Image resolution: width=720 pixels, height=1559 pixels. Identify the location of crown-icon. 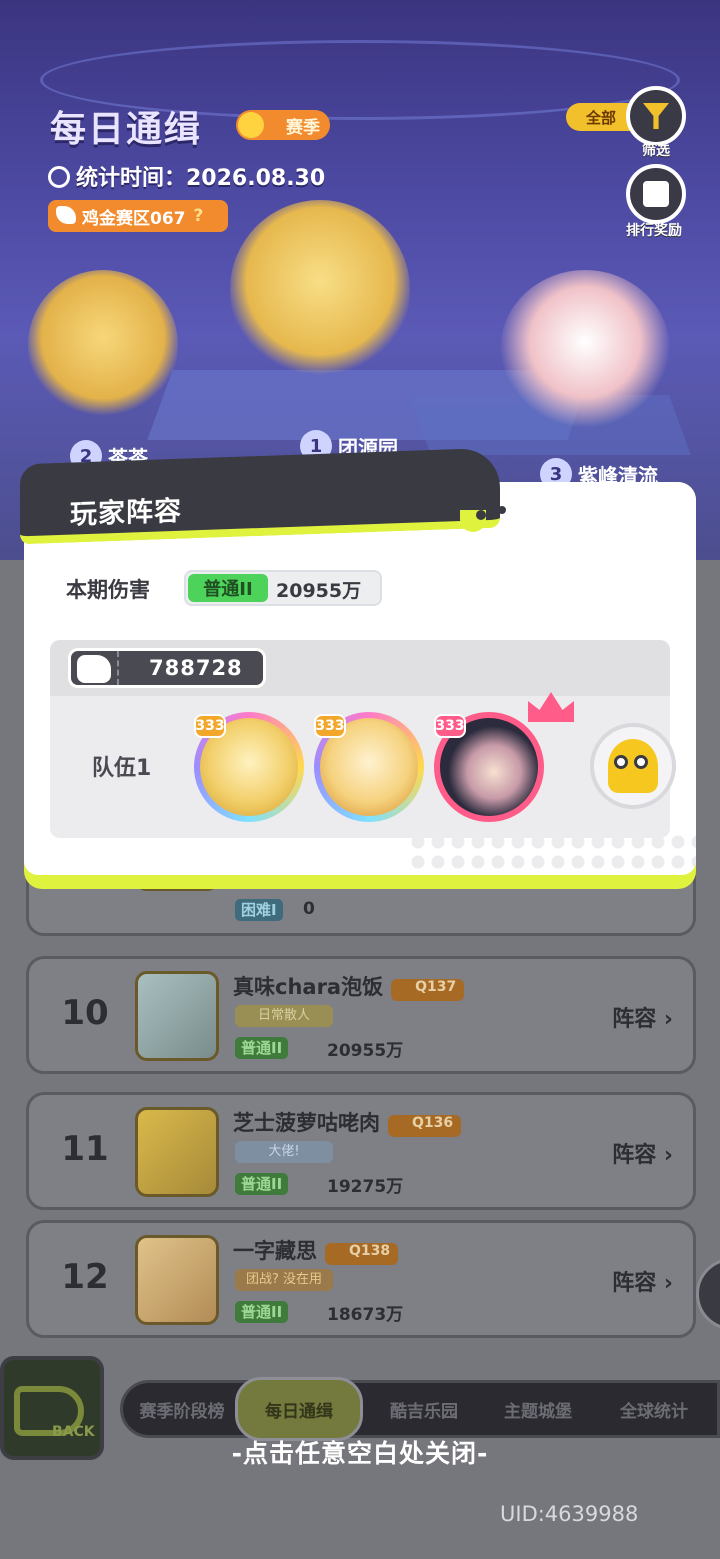
(551, 707).